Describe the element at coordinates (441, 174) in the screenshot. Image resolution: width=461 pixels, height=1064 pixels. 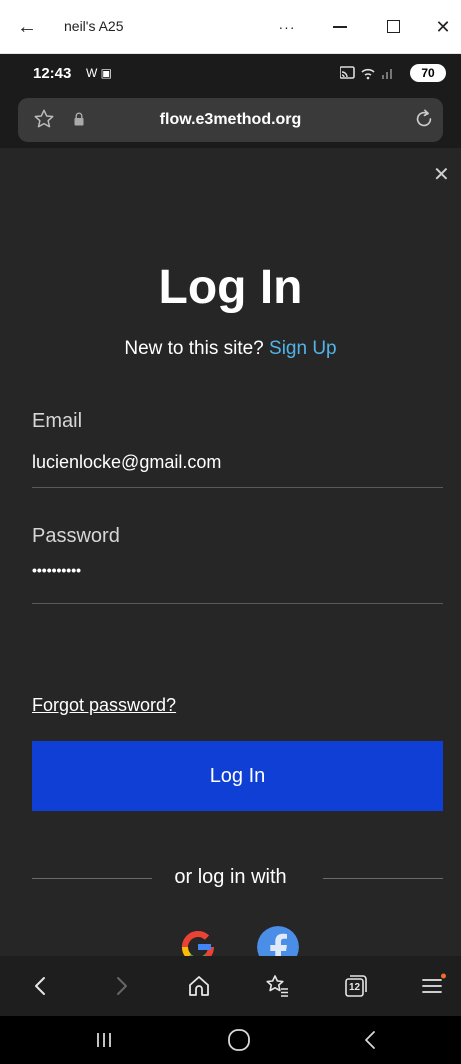
I see `close-dialog-icon: ✕` at that location.